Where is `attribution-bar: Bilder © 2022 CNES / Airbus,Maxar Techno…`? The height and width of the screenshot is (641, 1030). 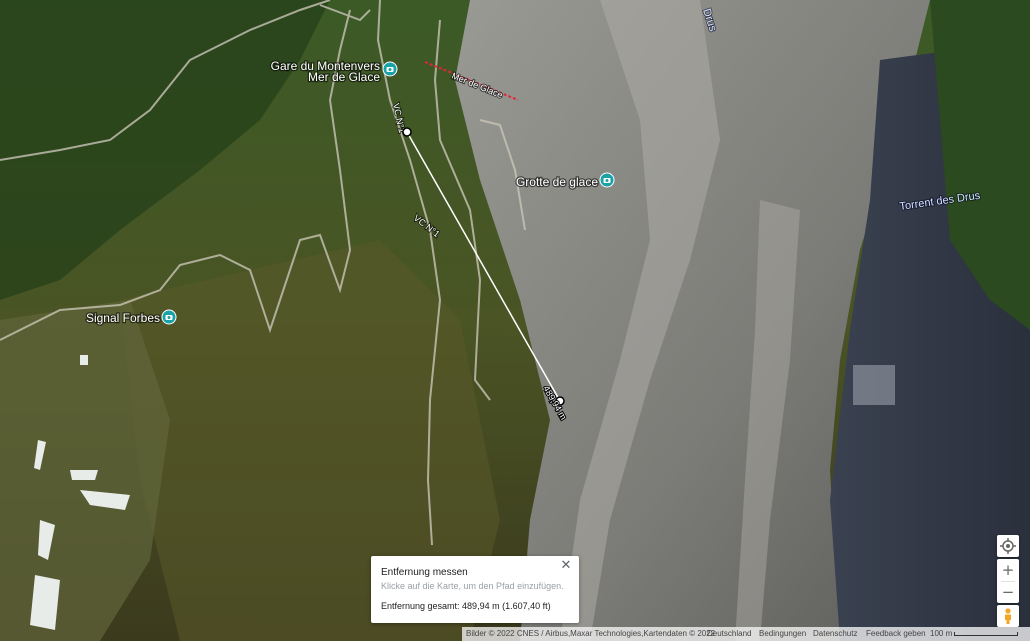
attribution-bar: Bilder © 2022 CNES / Airbus,Maxar Techno… is located at coordinates (746, 634).